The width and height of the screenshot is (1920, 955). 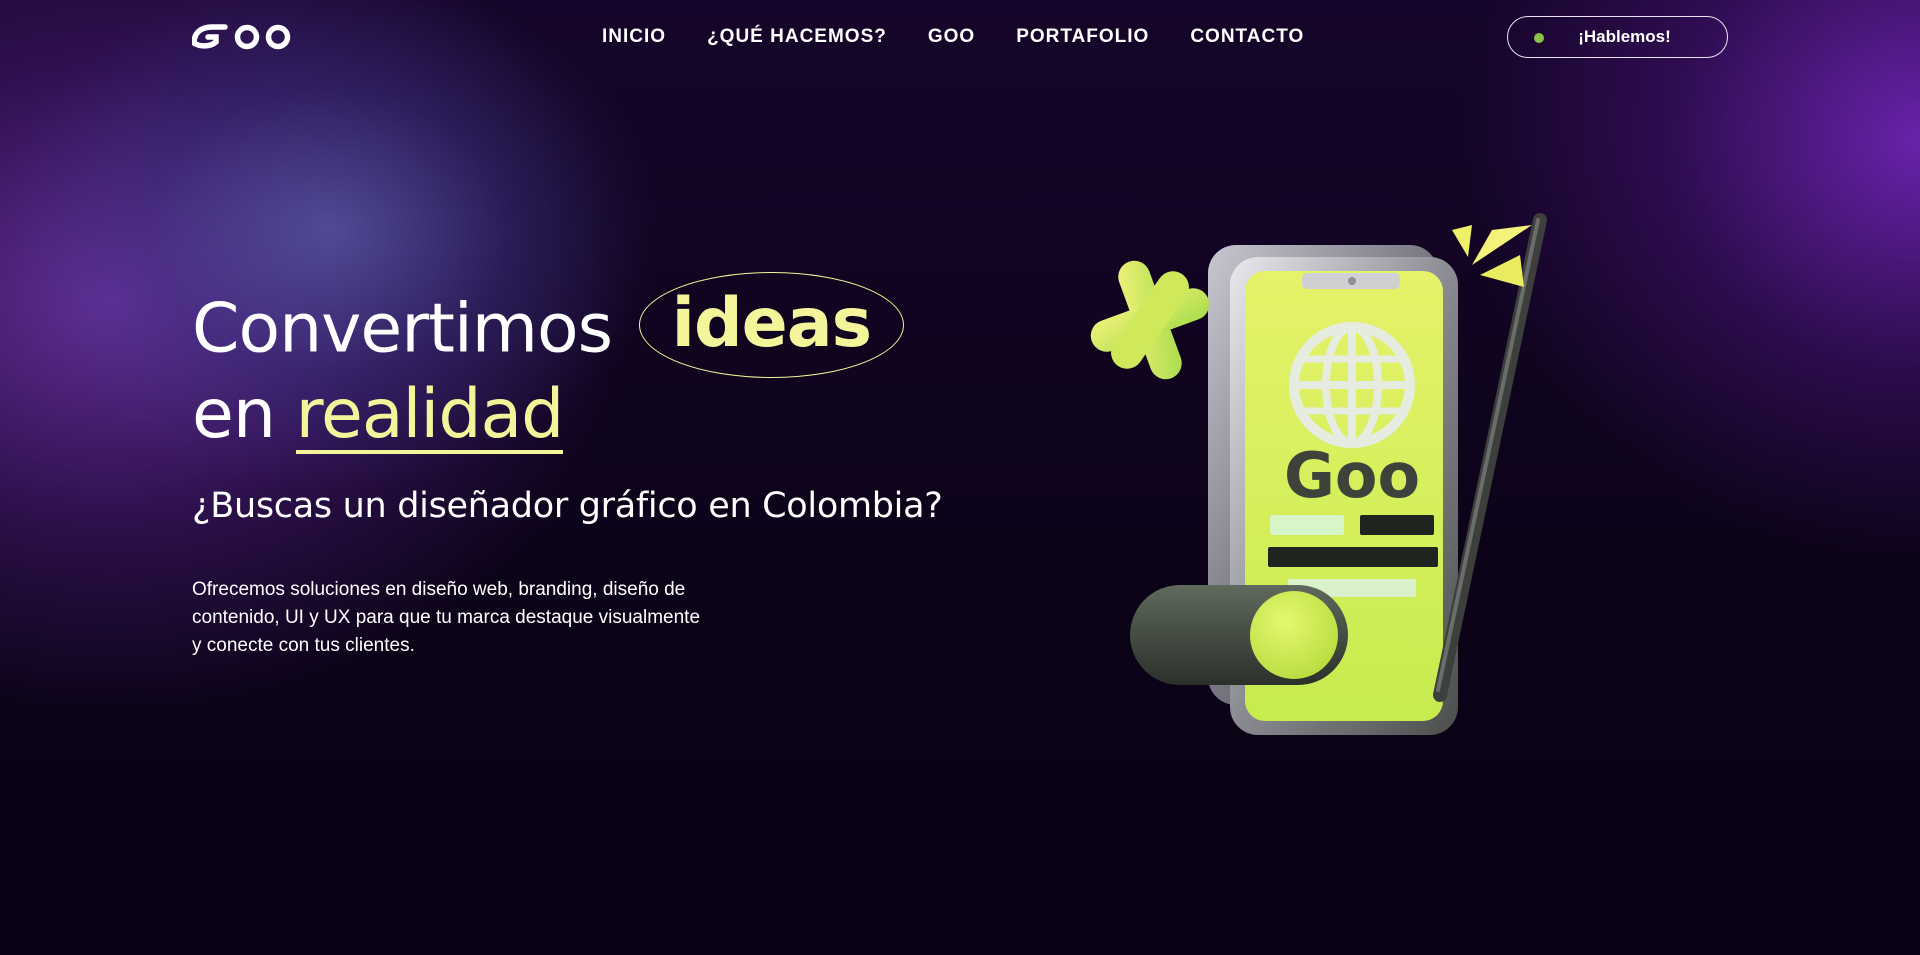 I want to click on nav-portafolio: PORTAFOLIO, so click(x=1082, y=37).